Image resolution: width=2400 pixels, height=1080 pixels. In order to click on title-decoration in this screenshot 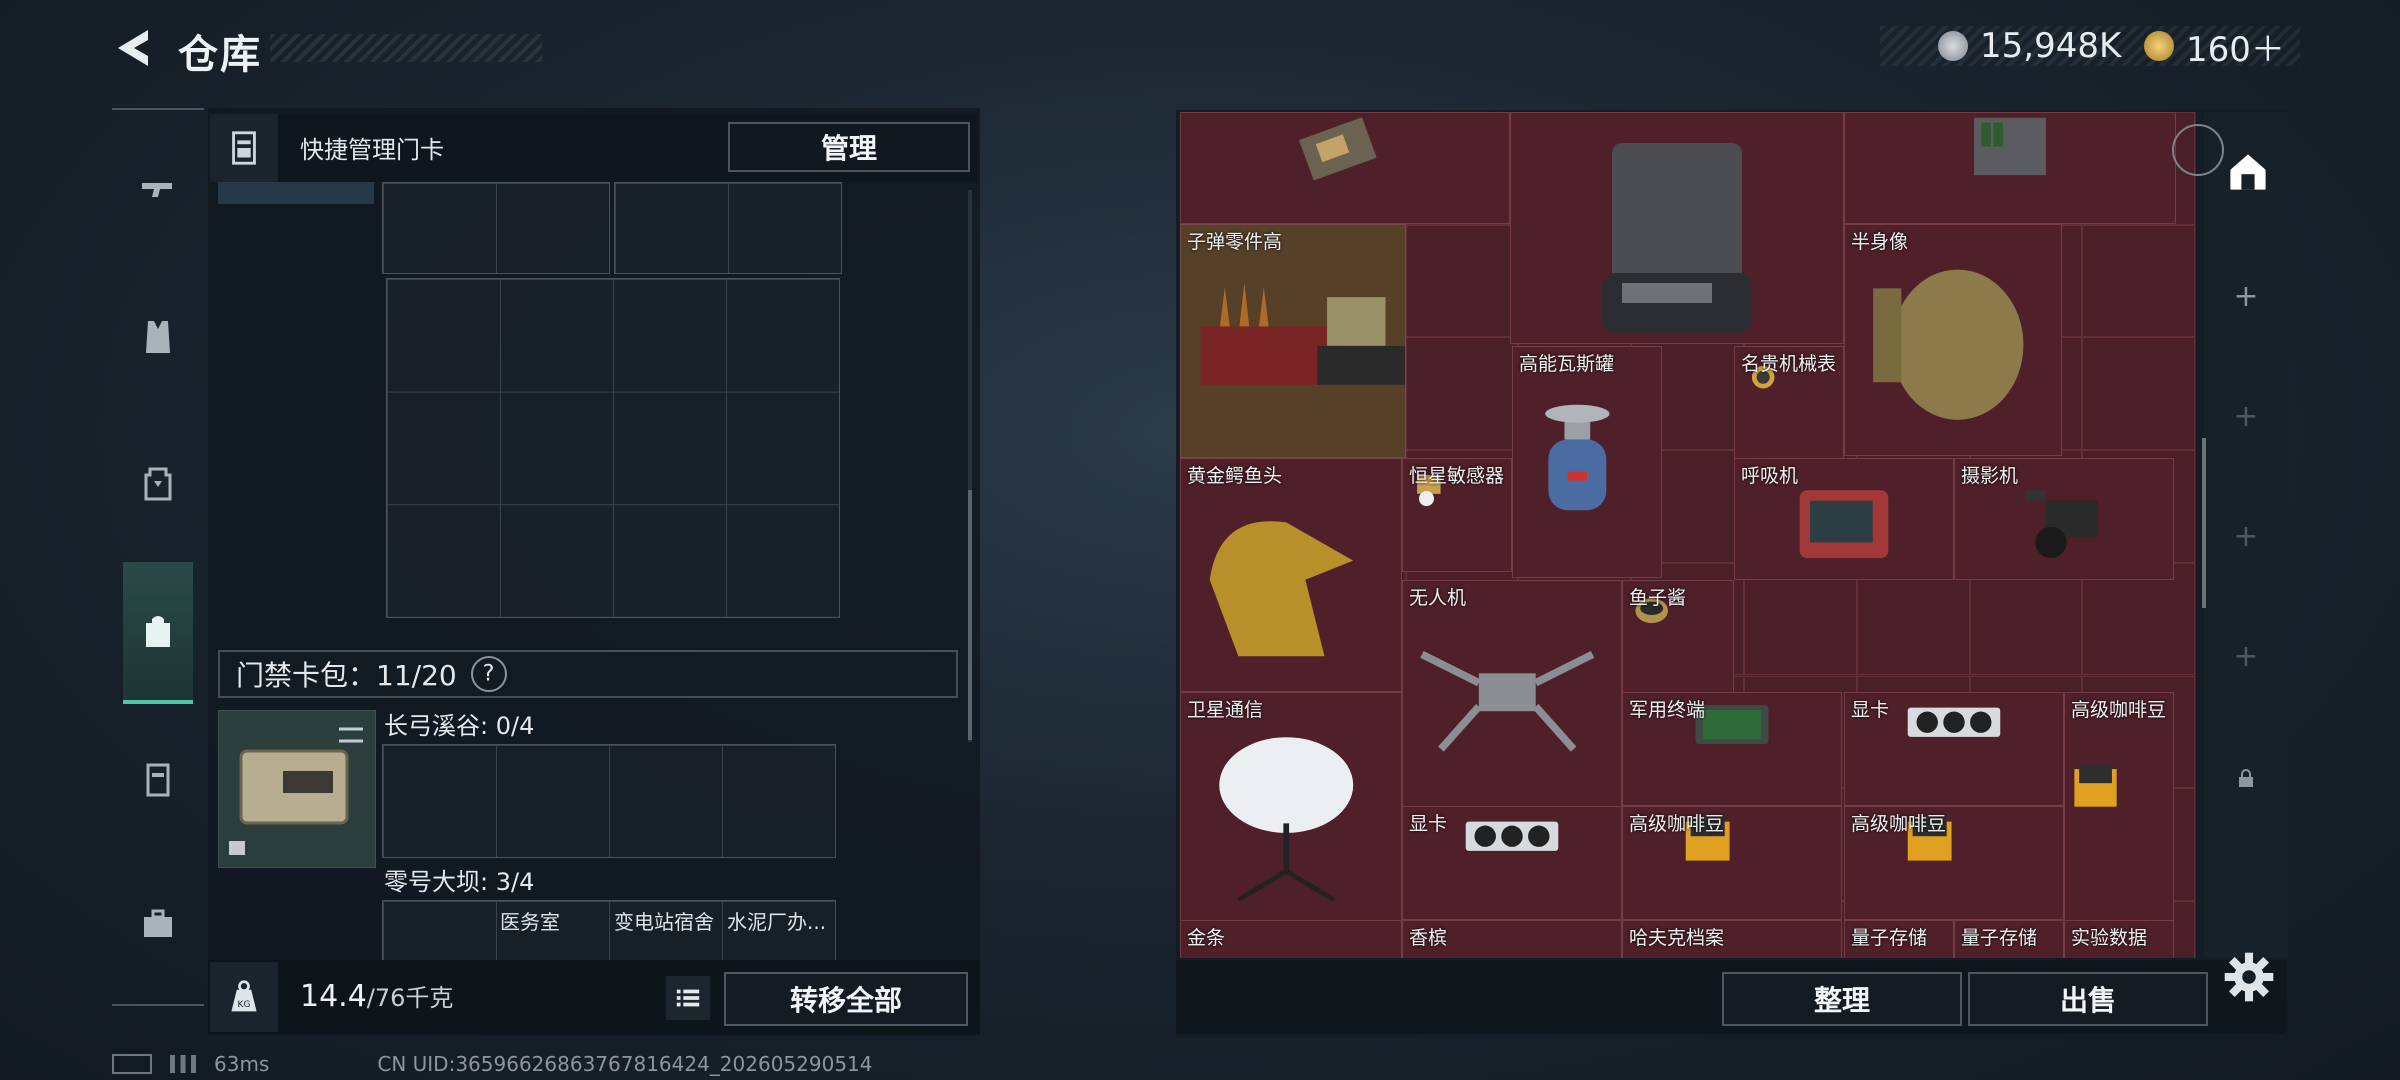, I will do `click(406, 48)`.